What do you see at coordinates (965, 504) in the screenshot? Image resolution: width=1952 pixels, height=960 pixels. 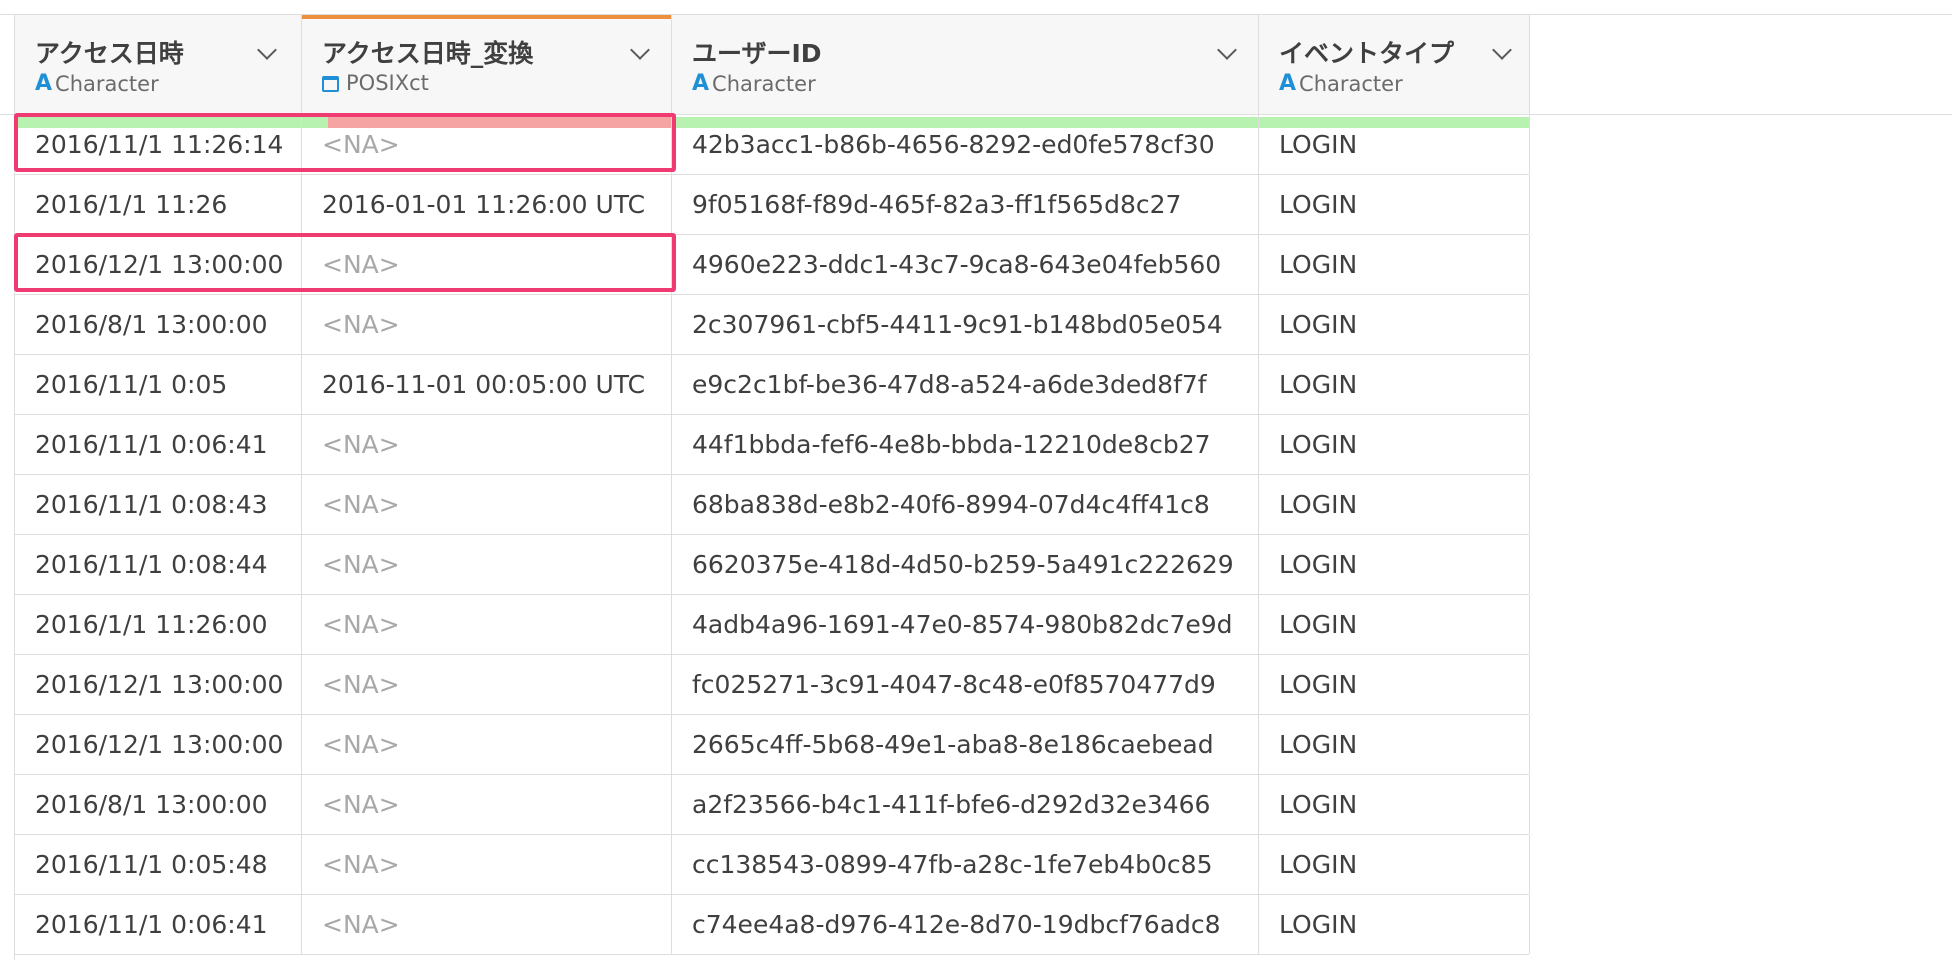 I see `table-cell: 68ba838d-e8b2-40f6-8994-07d4c4ff41c8` at bounding box center [965, 504].